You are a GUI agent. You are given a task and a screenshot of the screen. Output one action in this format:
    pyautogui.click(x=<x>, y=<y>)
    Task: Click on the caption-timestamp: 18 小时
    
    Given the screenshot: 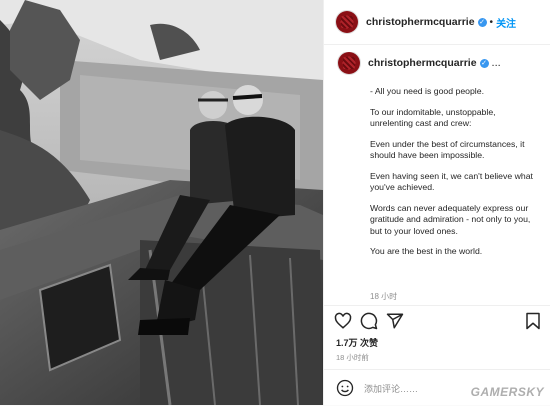 What is the action you would take?
    pyautogui.click(x=383, y=296)
    